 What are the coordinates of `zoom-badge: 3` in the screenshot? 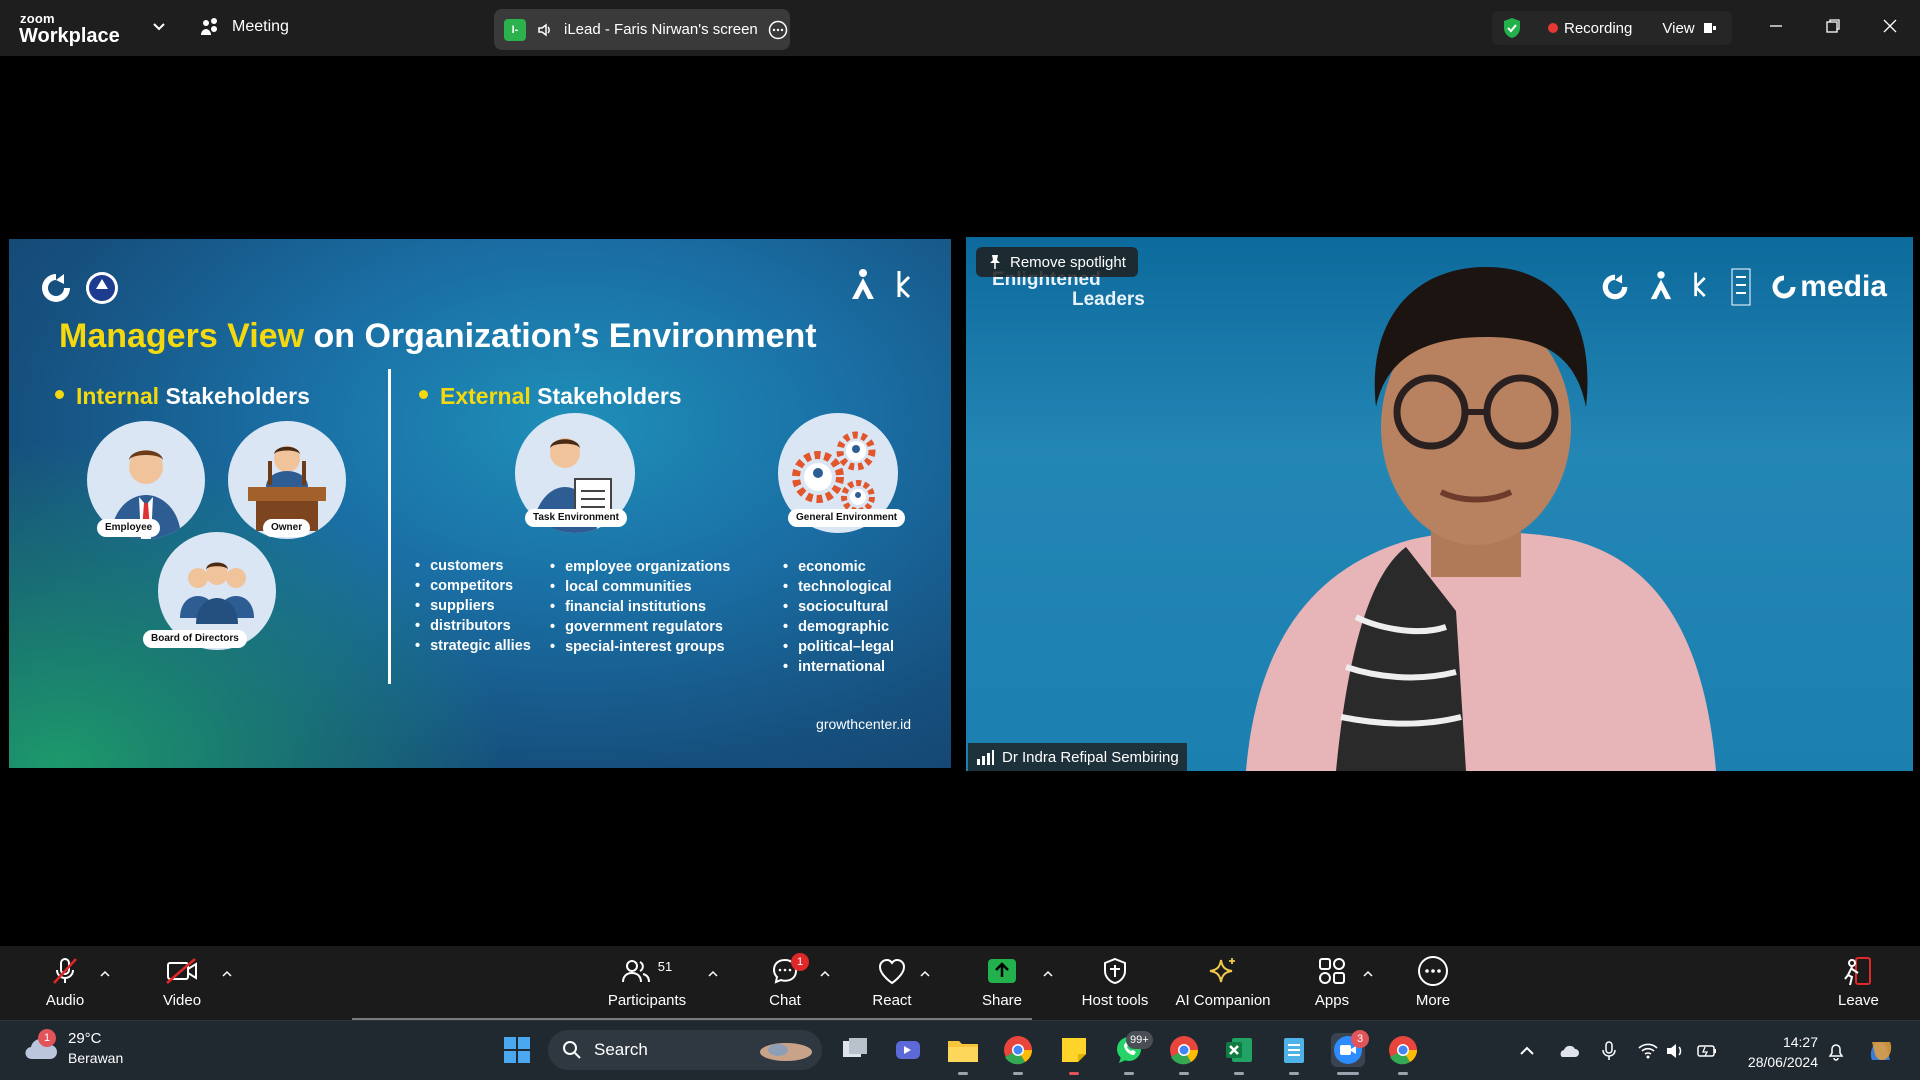 It's located at (1360, 1039).